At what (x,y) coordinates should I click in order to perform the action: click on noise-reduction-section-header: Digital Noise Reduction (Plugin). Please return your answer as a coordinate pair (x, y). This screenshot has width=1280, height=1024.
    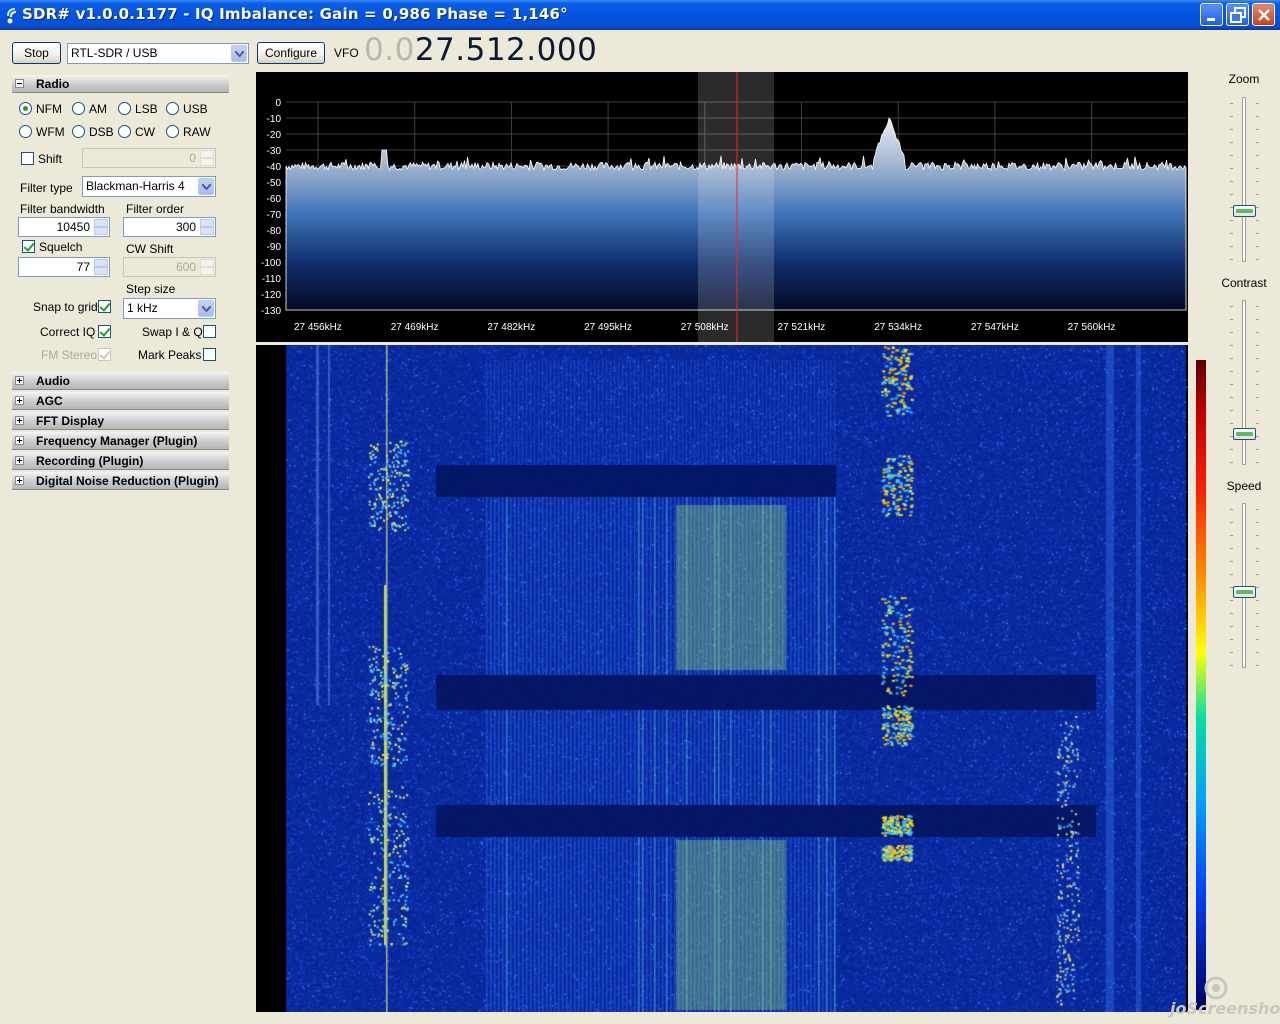
    Looking at the image, I should click on (120, 481).